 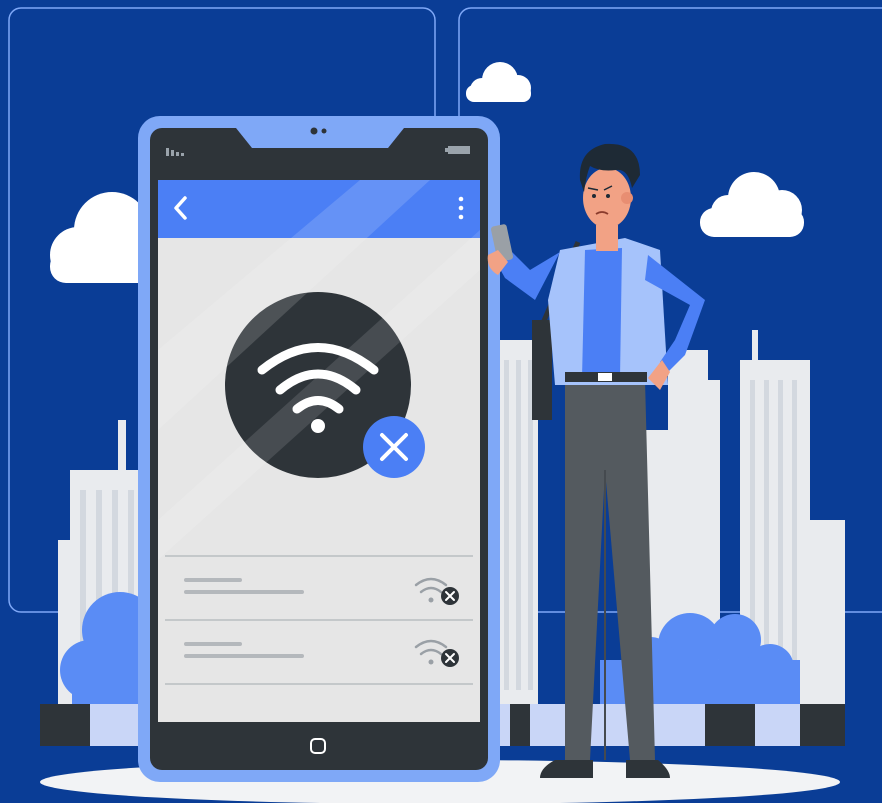 I want to click on shoulder-bag, so click(x=542, y=370).